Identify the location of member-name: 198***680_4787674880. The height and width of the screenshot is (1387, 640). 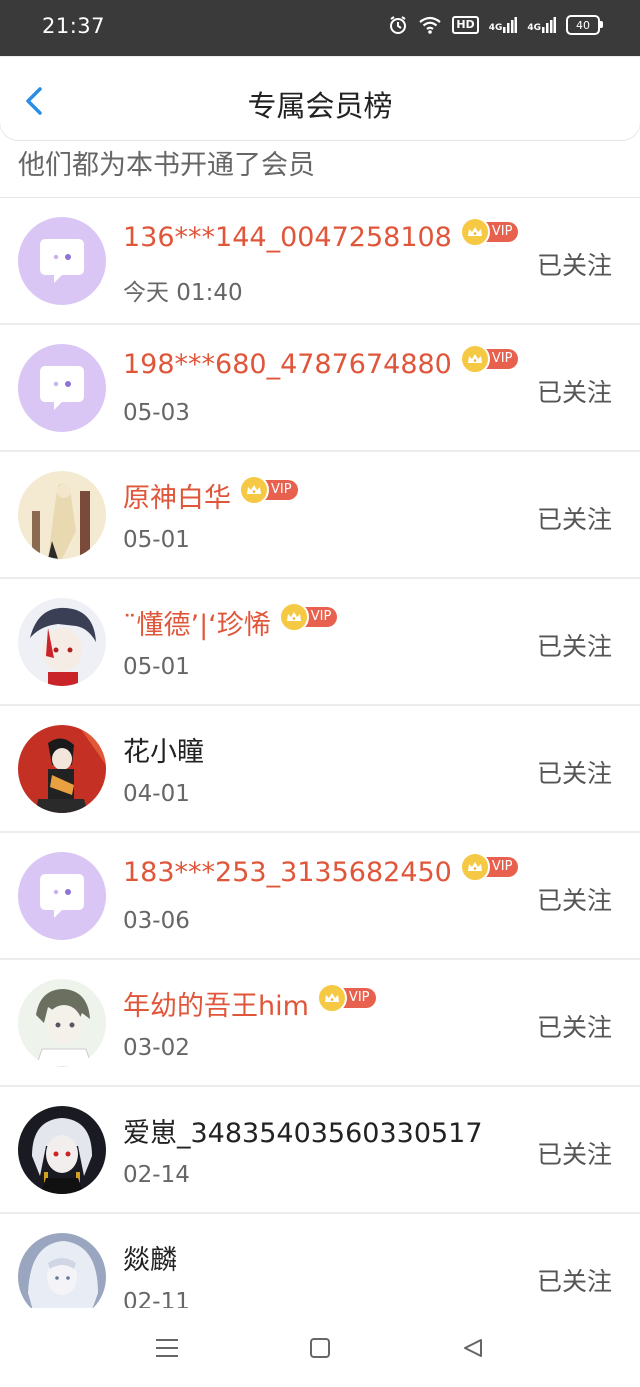
(287, 364).